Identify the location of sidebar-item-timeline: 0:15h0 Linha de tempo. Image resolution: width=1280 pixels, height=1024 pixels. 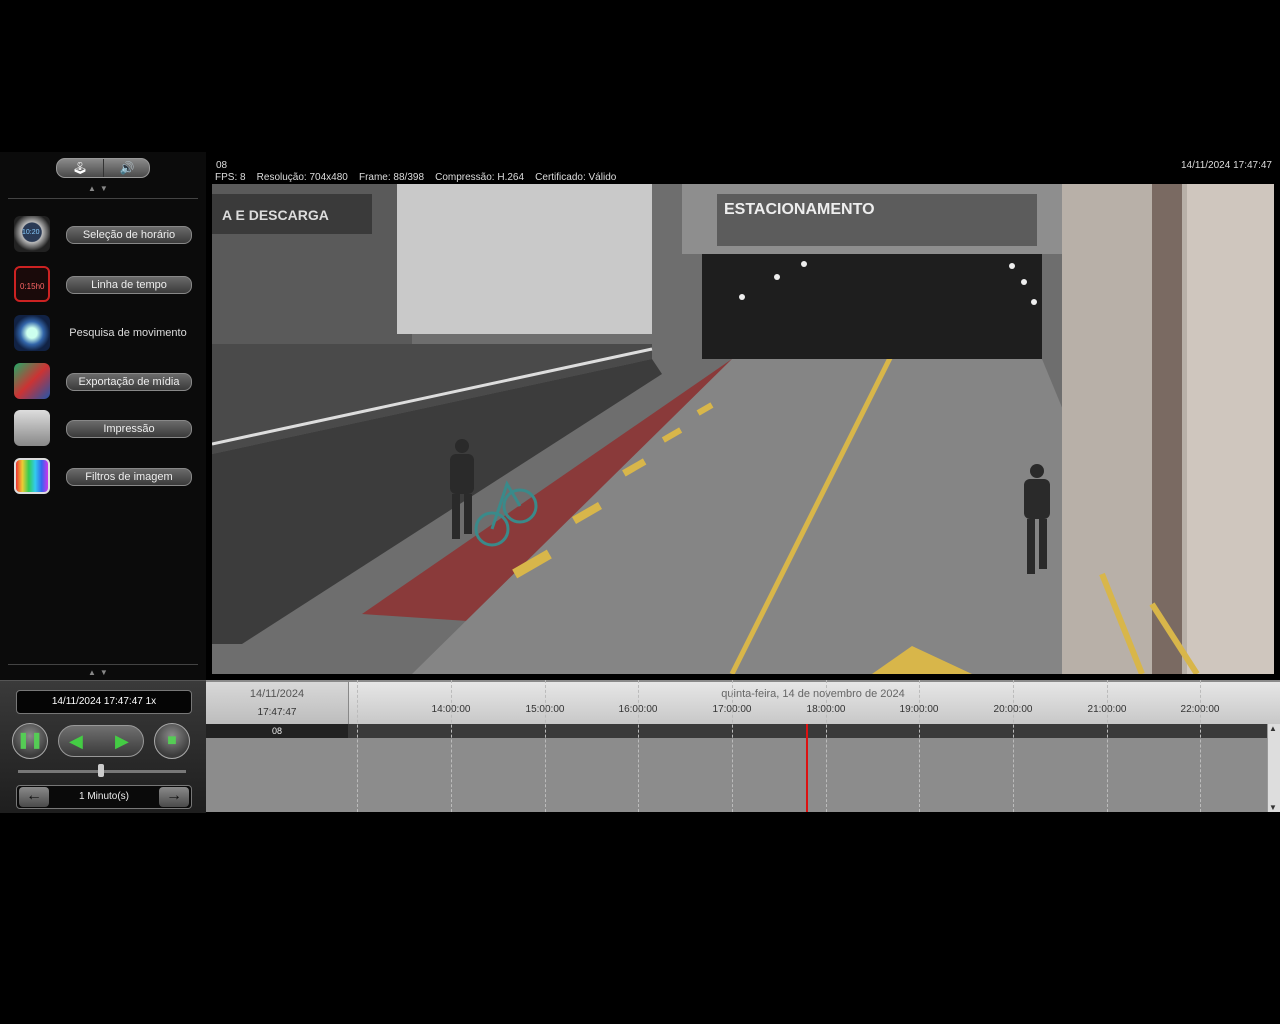
(103, 284).